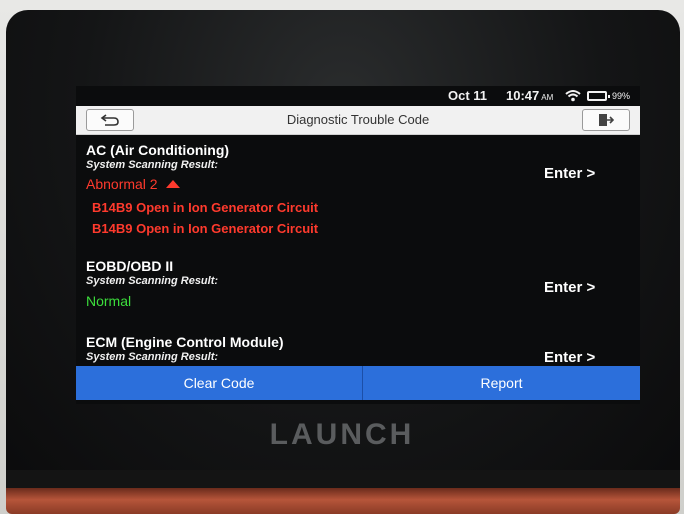 The image size is (684, 514). Describe the element at coordinates (501, 383) in the screenshot. I see `report-button: Report` at that location.